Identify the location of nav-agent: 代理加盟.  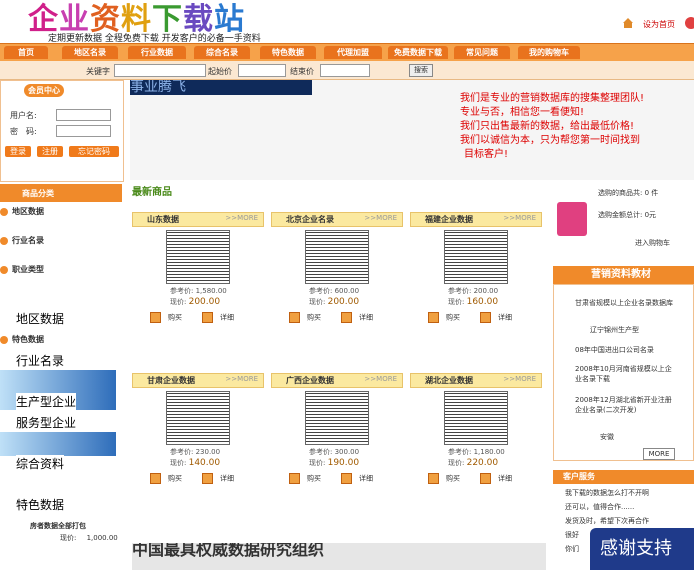
(353, 52).